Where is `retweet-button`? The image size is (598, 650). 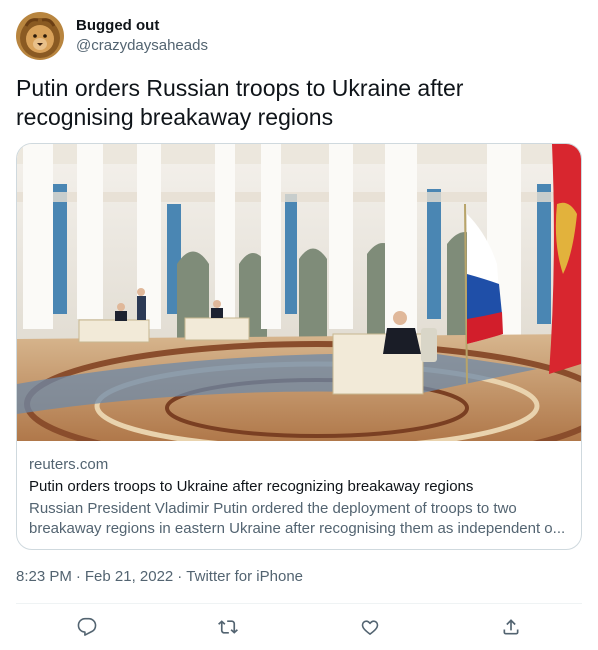
retweet-button is located at coordinates (228, 627).